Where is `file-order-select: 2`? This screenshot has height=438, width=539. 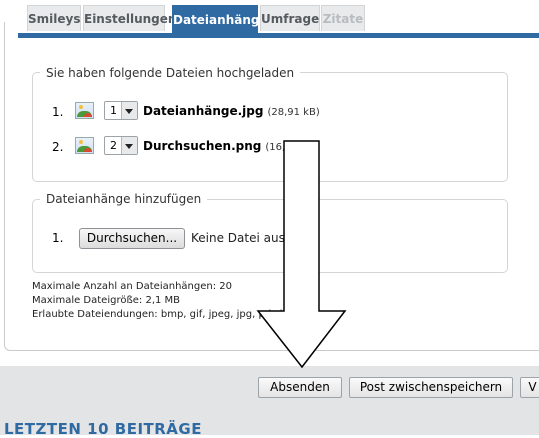
file-order-select: 2 is located at coordinates (121, 145).